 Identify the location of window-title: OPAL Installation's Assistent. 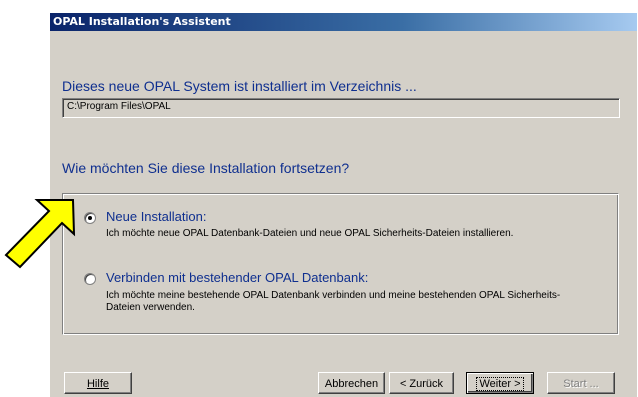
(142, 21).